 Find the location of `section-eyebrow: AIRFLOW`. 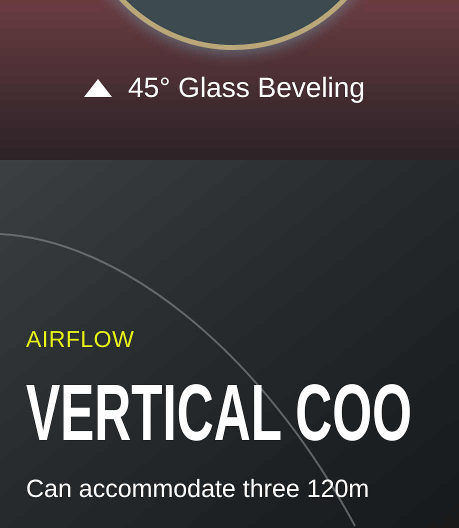

section-eyebrow: AIRFLOW is located at coordinates (81, 339).